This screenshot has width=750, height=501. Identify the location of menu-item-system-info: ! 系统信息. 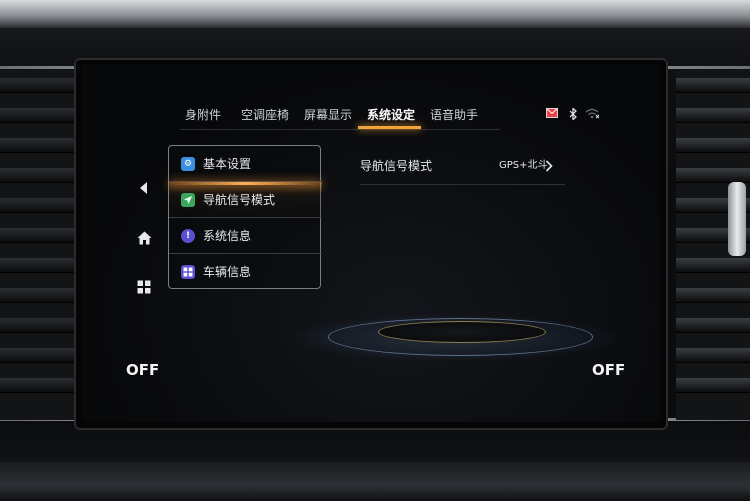
(245, 236).